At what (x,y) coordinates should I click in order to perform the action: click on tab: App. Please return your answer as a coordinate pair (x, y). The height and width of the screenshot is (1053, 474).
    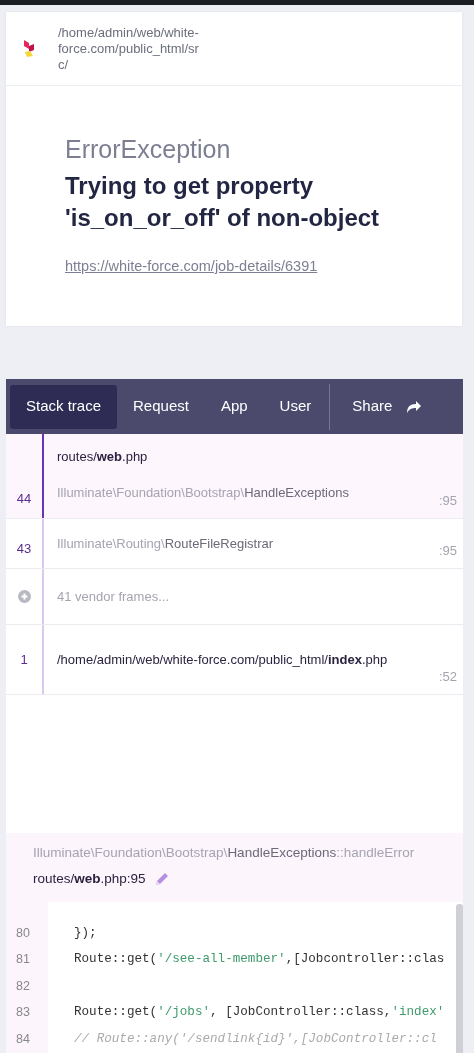
    Looking at the image, I should click on (234, 406).